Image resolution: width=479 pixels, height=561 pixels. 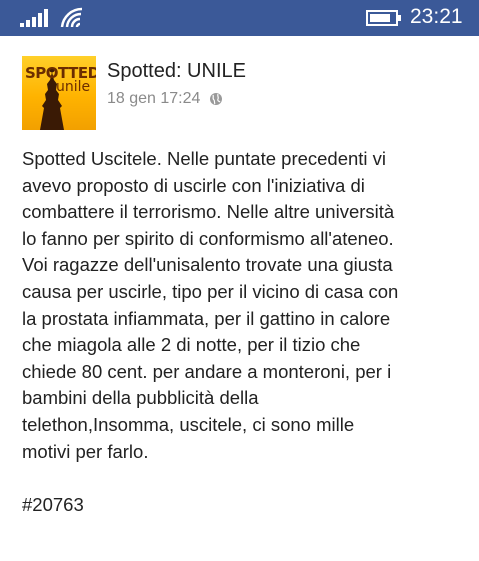 What do you see at coordinates (73, 87) in the screenshot?
I see `avatar-text-unile: unile` at bounding box center [73, 87].